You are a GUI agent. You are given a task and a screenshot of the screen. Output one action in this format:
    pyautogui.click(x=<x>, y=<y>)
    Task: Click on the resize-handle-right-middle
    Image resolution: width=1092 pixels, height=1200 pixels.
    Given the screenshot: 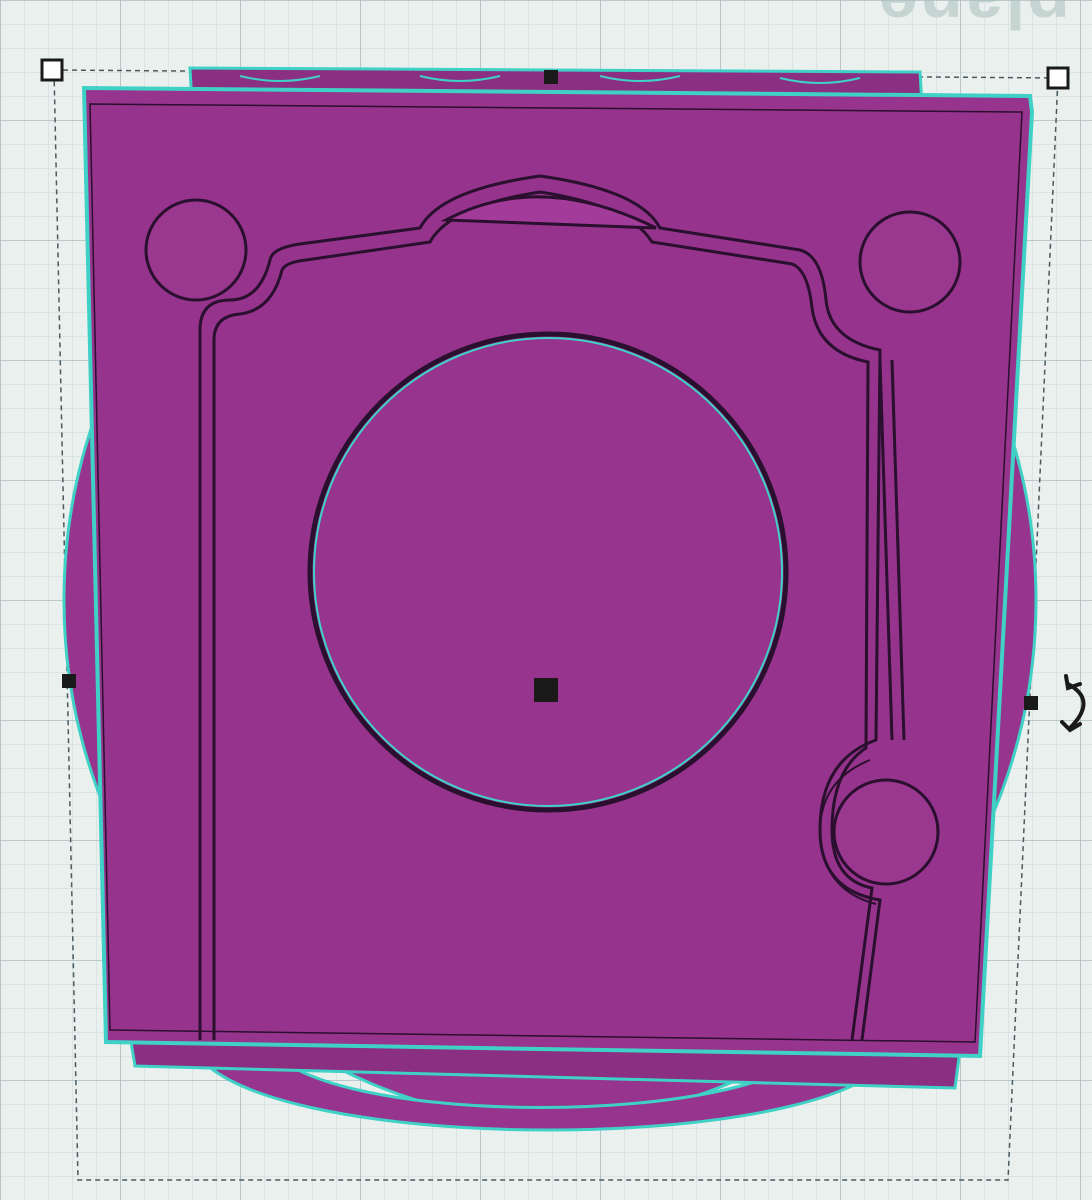 What is the action you would take?
    pyautogui.click(x=1031, y=703)
    